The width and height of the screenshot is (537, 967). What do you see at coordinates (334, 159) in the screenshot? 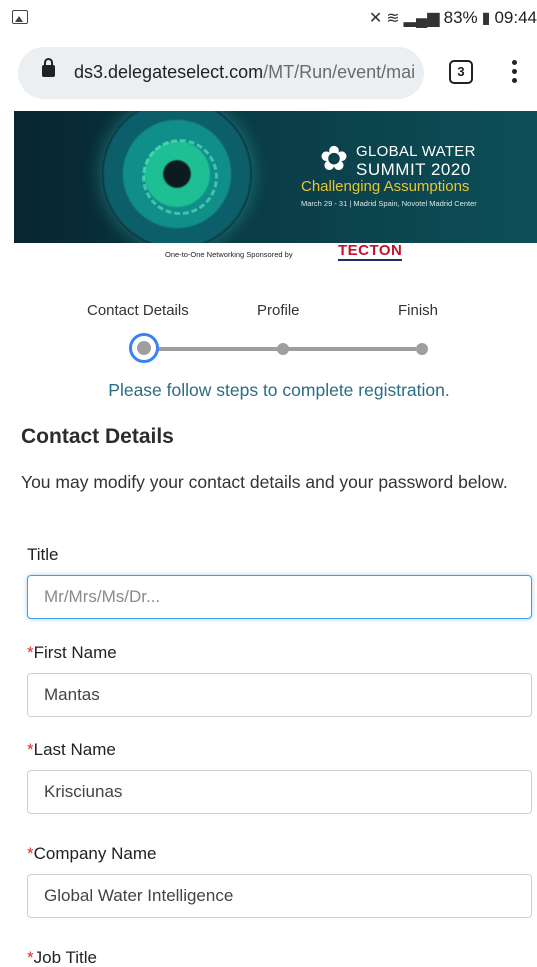
I see `summit-logo-icon: ✿` at bounding box center [334, 159].